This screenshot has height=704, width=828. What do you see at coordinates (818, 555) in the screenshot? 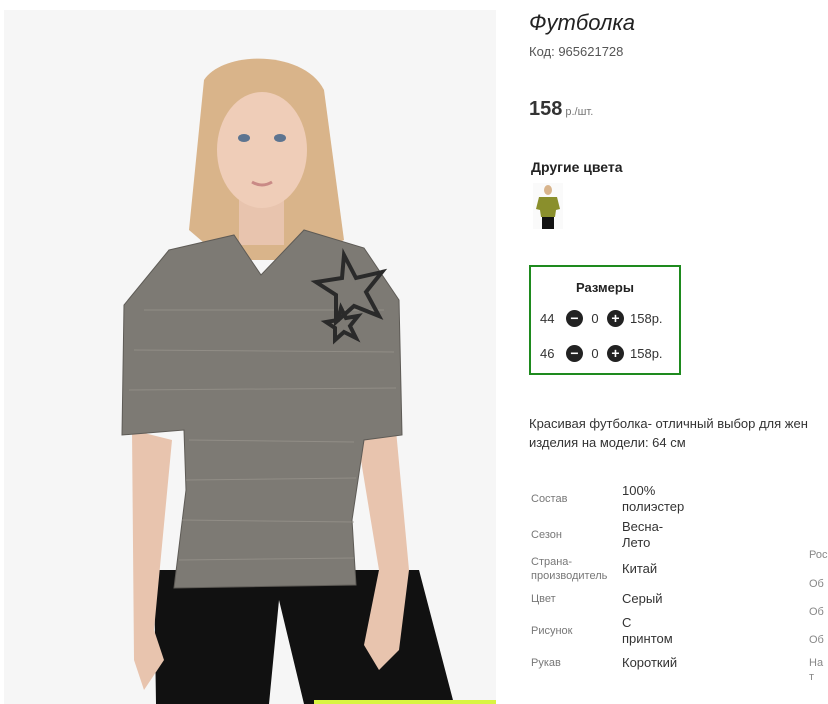
I see `spec-extra-1: Рос` at bounding box center [818, 555].